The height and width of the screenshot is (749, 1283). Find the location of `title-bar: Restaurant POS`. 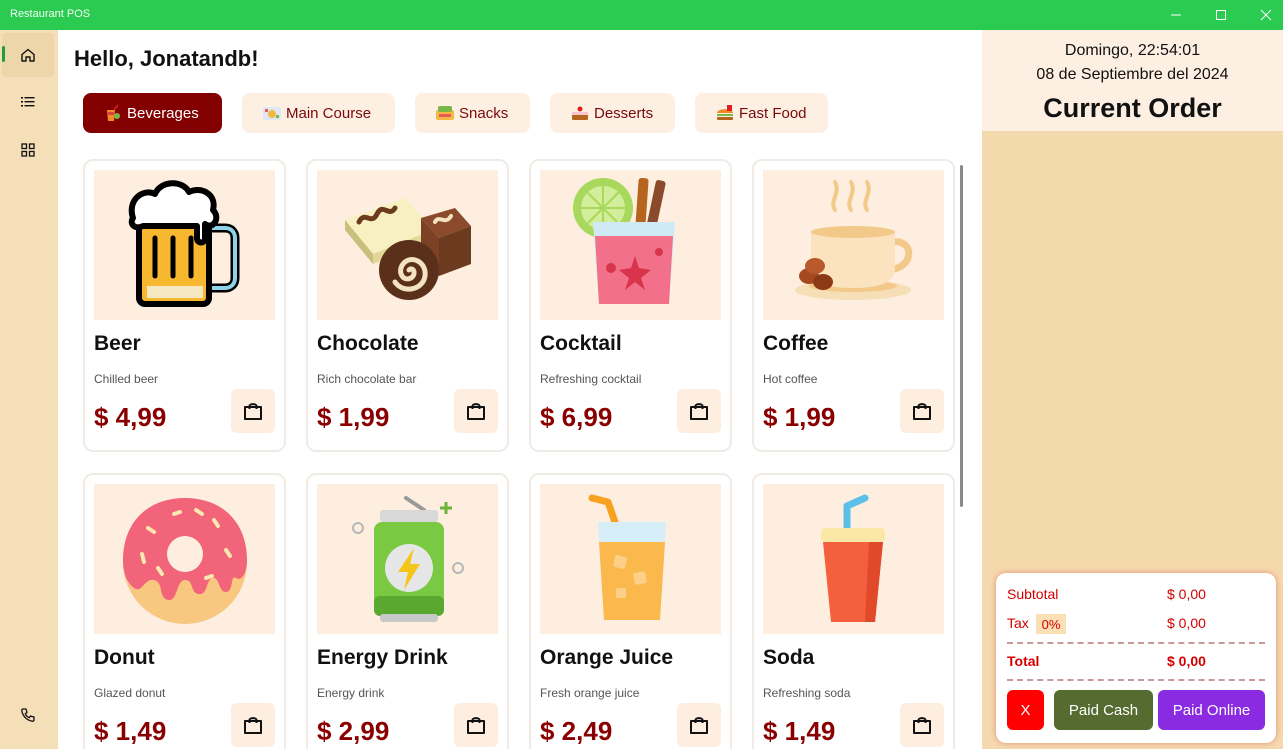

title-bar: Restaurant POS is located at coordinates (641, 15).